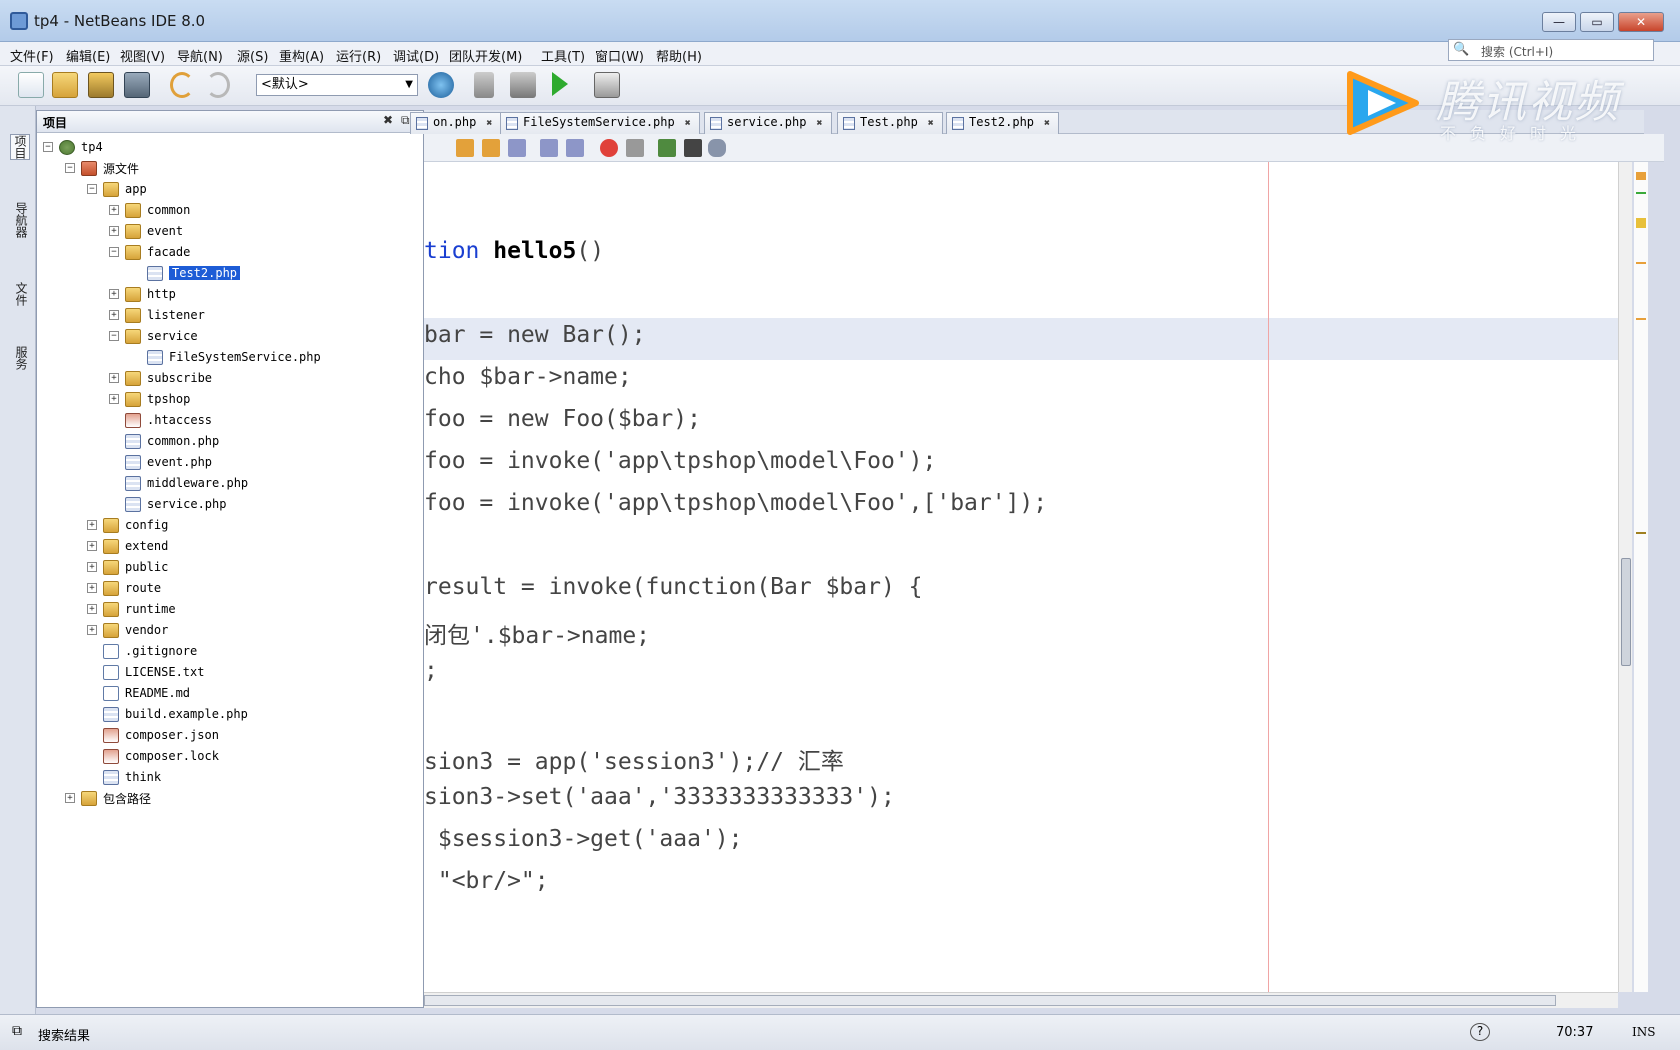  I want to click on close-button: ✕, so click(1641, 22).